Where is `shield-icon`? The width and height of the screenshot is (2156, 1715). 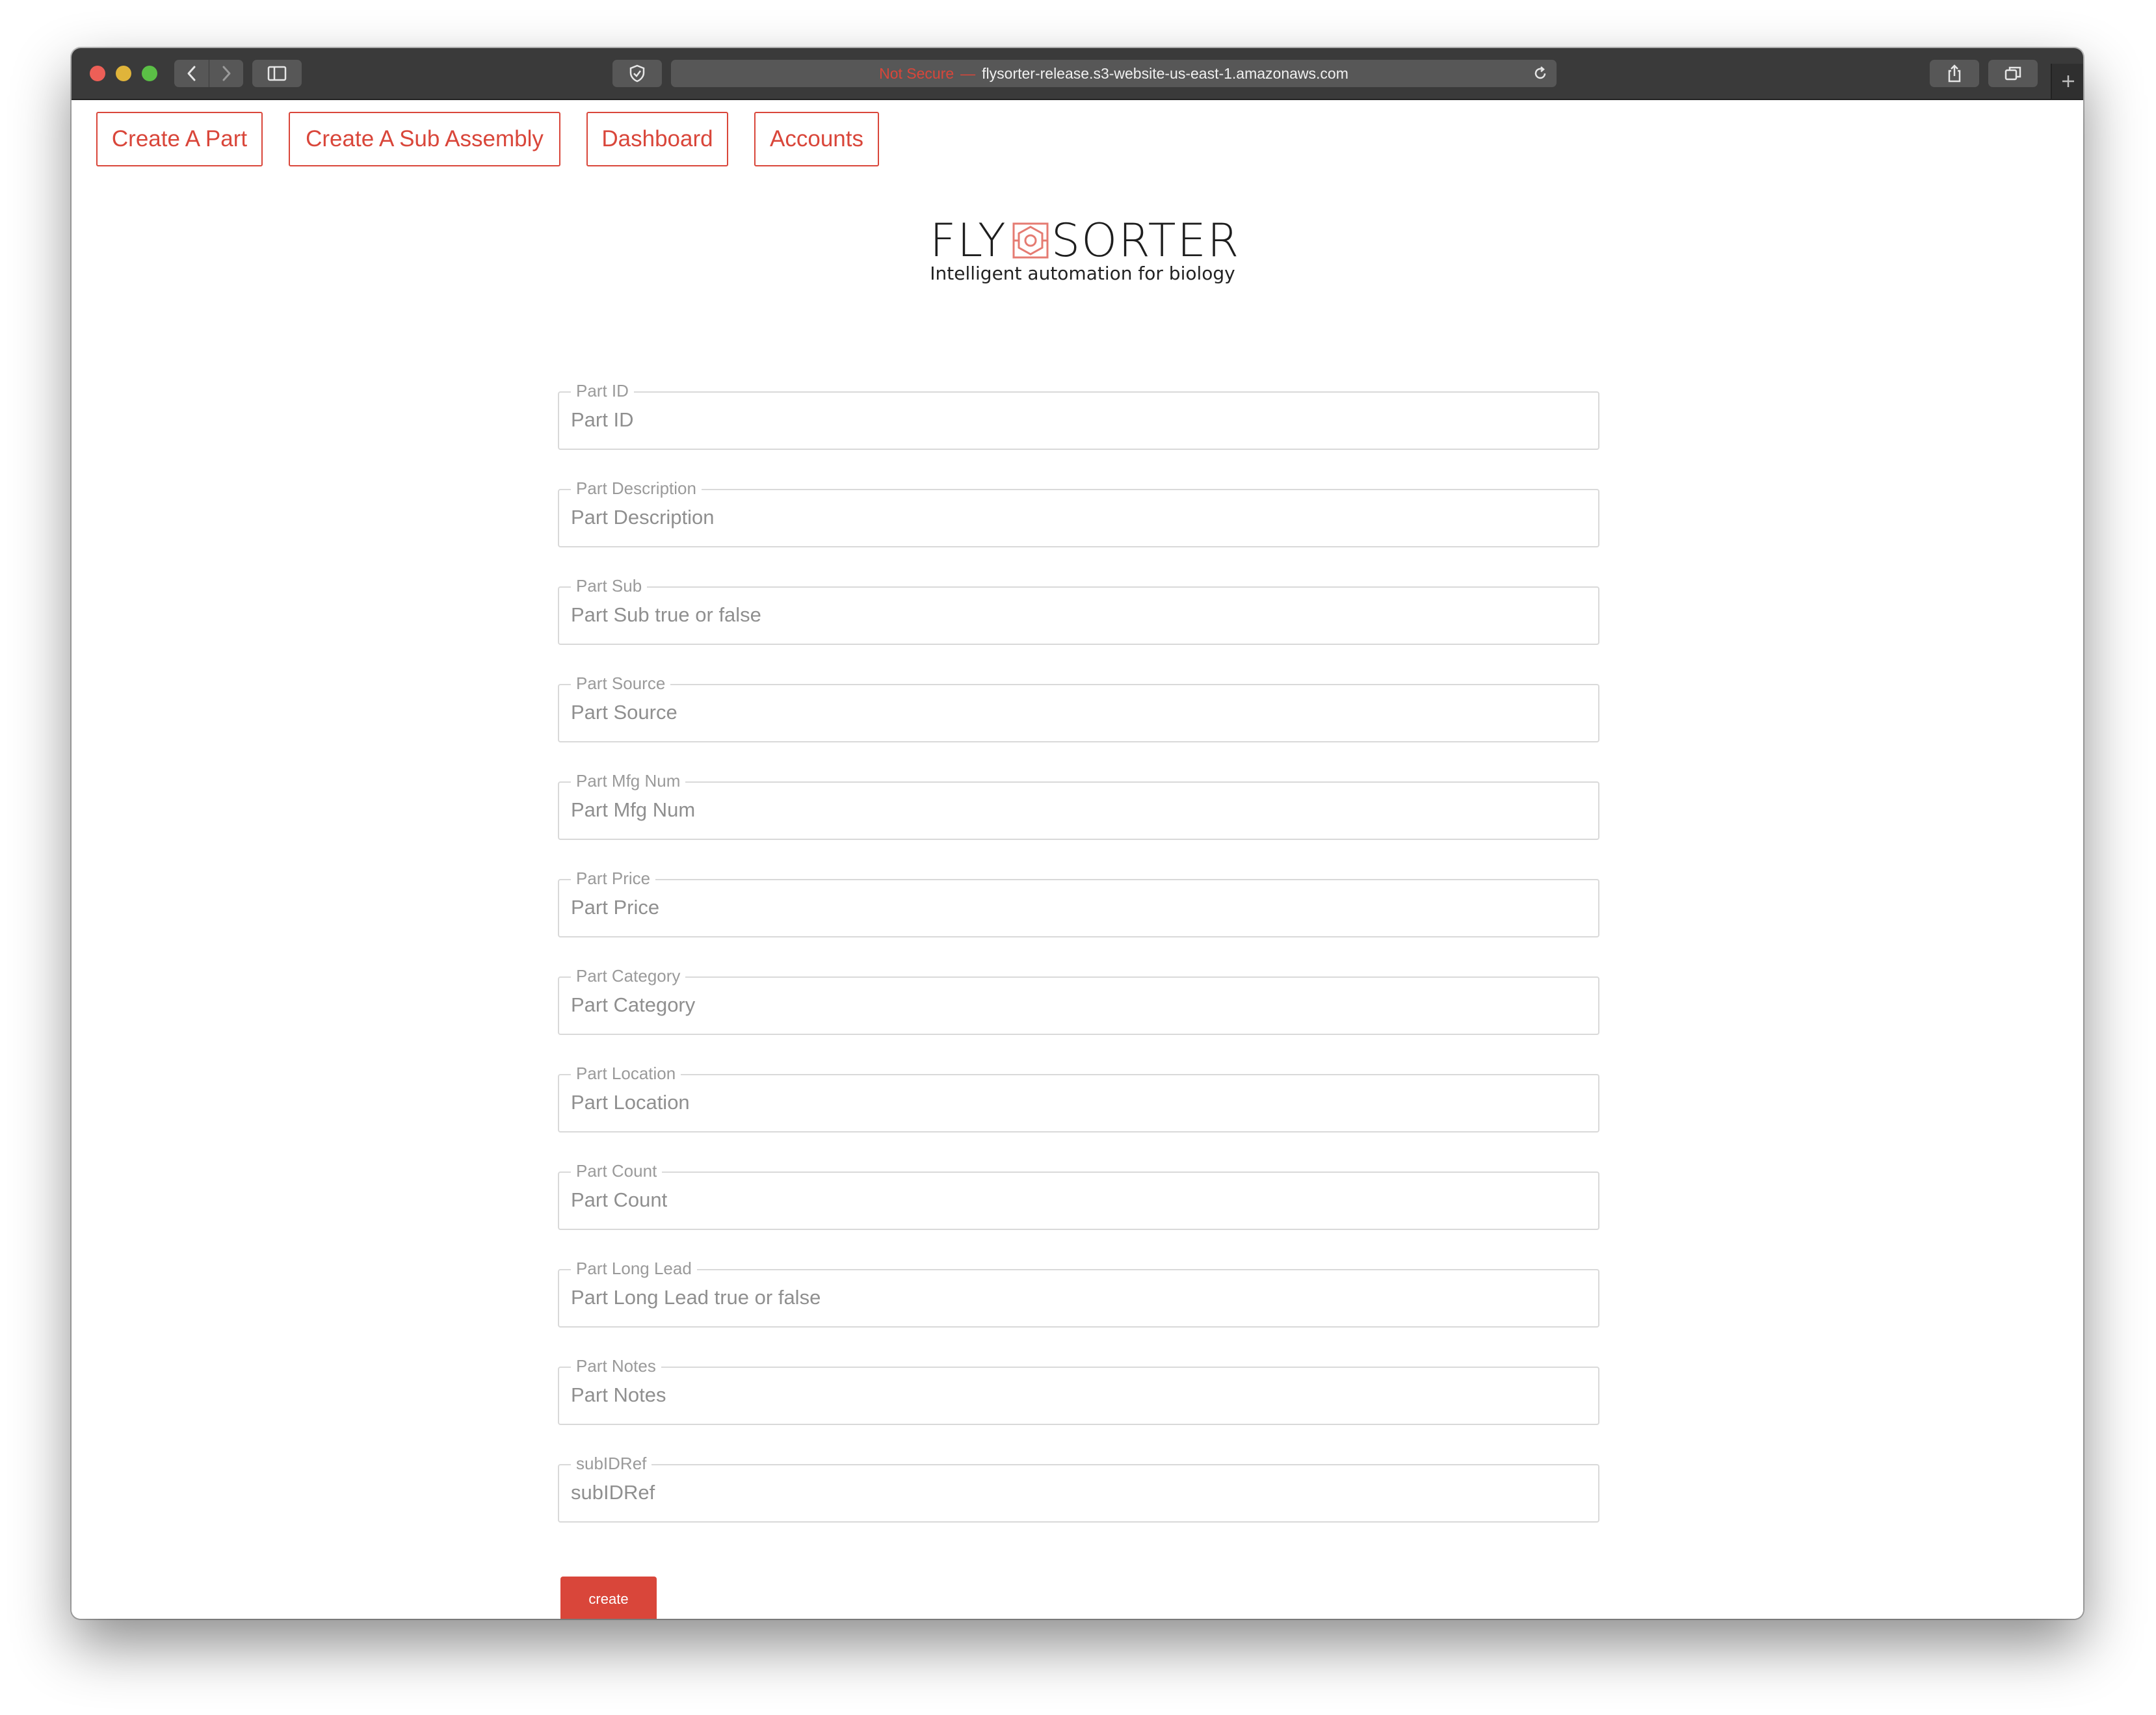
shield-icon is located at coordinates (637, 73).